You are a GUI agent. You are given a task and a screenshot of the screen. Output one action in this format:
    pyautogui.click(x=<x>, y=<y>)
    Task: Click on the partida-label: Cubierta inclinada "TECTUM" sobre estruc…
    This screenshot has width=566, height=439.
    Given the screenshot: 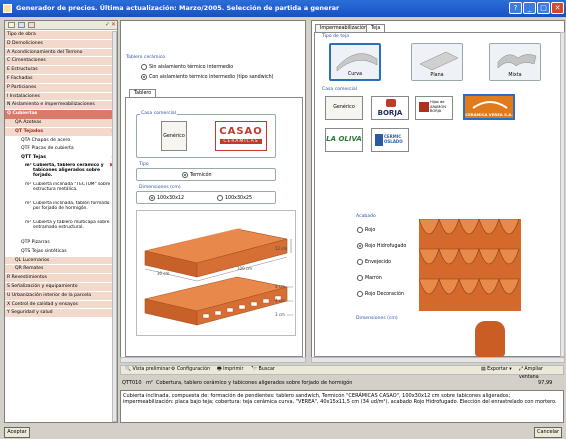 What is the action you would take?
    pyautogui.click(x=72, y=187)
    